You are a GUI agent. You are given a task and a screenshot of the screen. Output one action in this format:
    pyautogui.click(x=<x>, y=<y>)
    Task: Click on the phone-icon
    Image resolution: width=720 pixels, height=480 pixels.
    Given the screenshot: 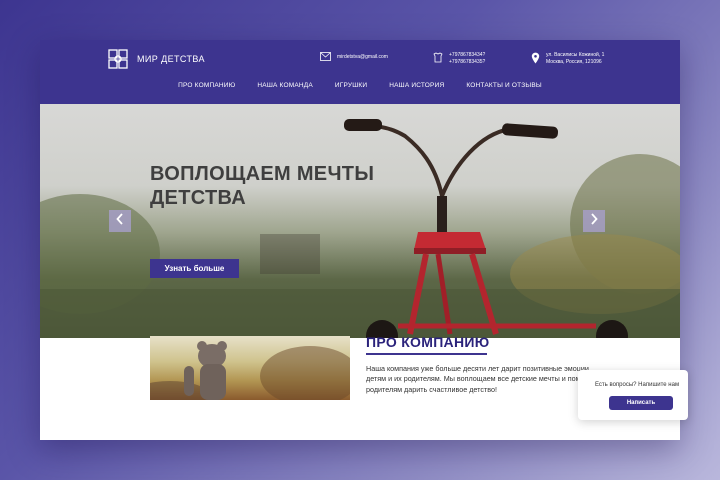 What is the action you would take?
    pyautogui.click(x=438, y=59)
    